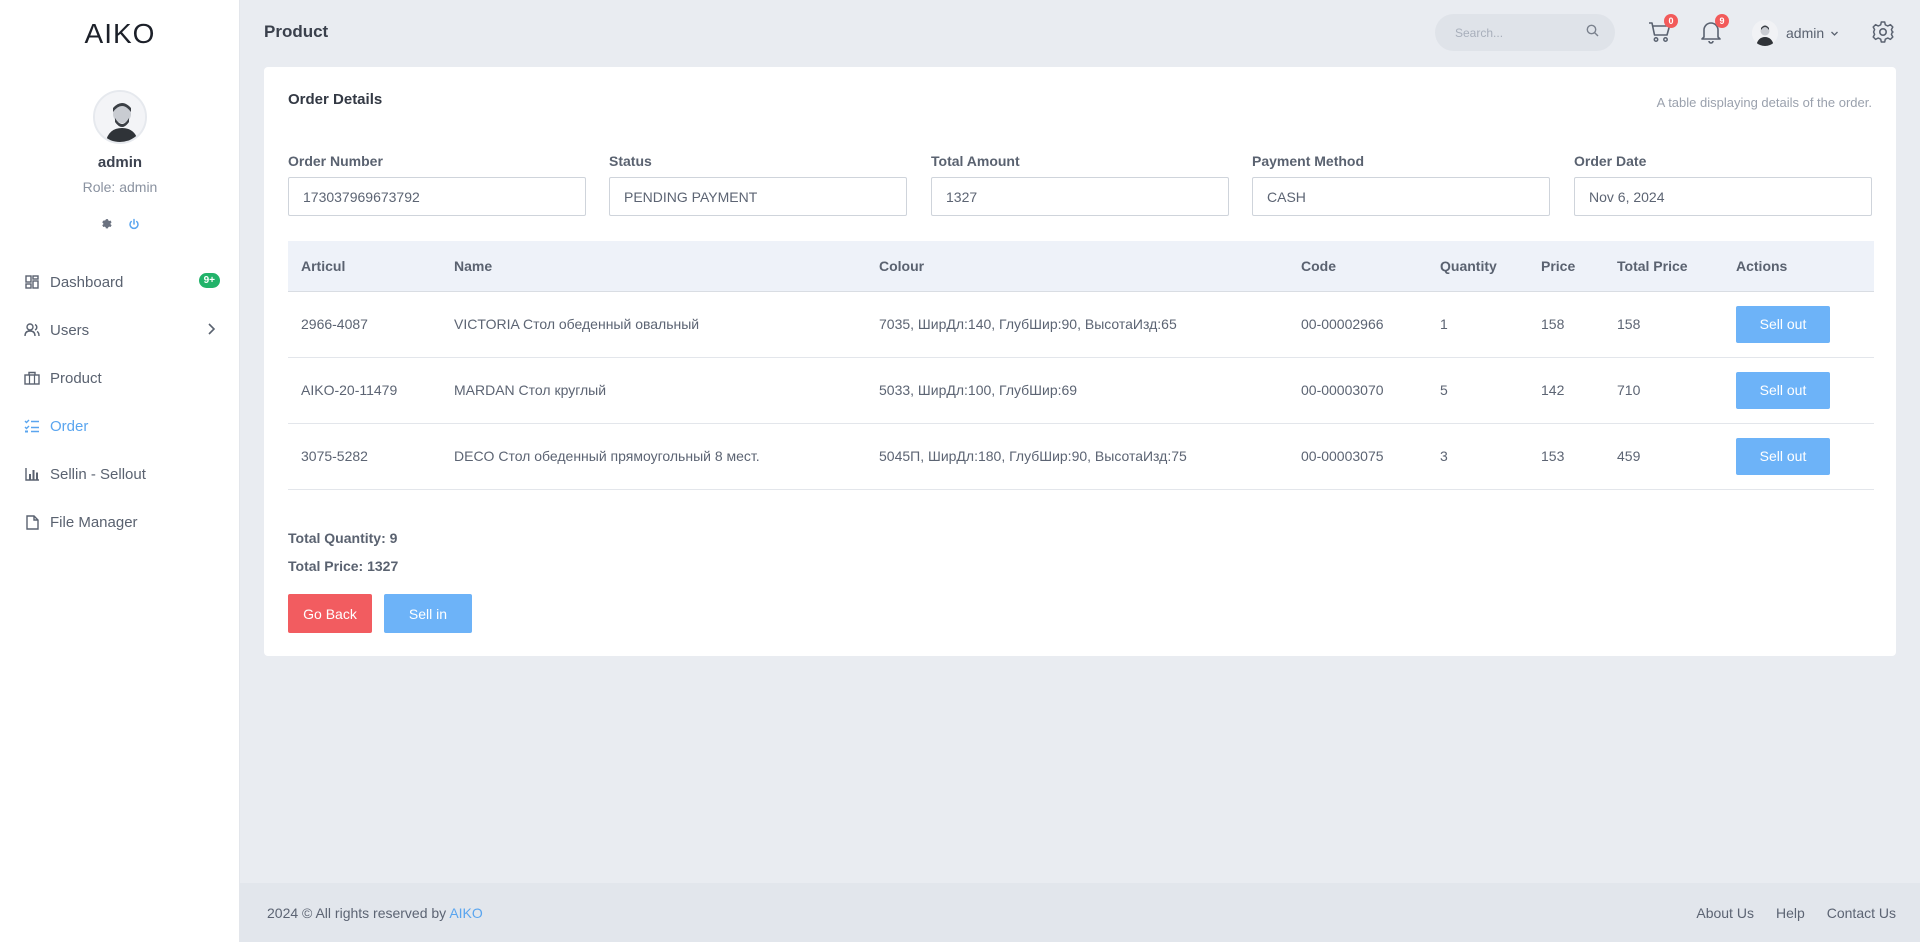 Image resolution: width=1920 pixels, height=942 pixels. I want to click on sidebar-user-role: Role: admin, so click(120, 187).